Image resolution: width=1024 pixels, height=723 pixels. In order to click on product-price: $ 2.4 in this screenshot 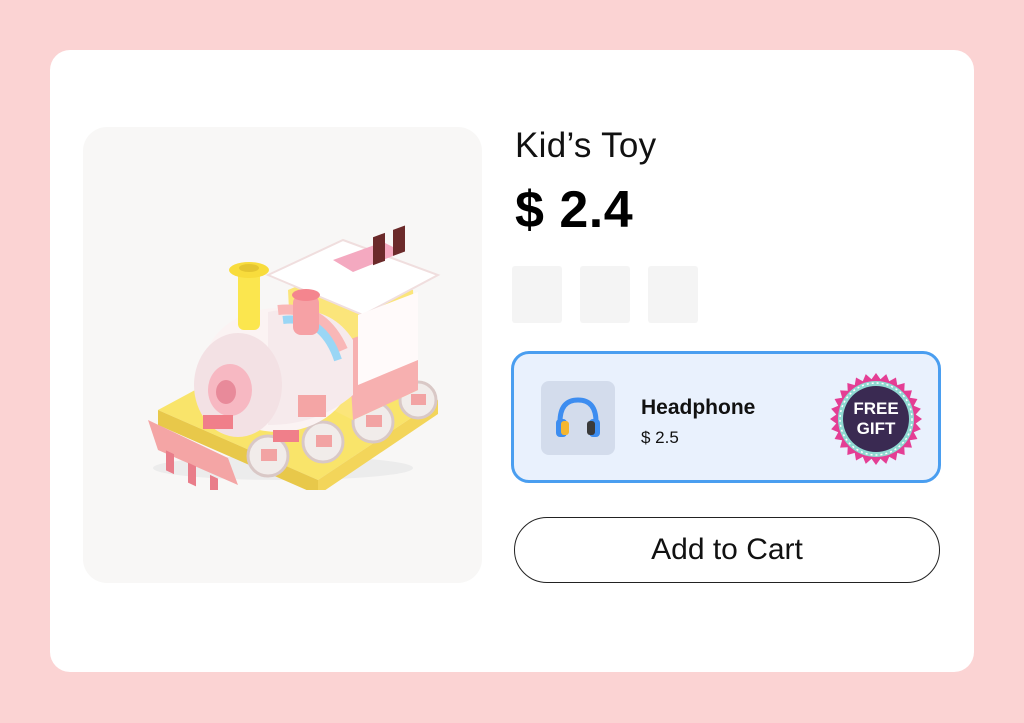, I will do `click(574, 210)`.